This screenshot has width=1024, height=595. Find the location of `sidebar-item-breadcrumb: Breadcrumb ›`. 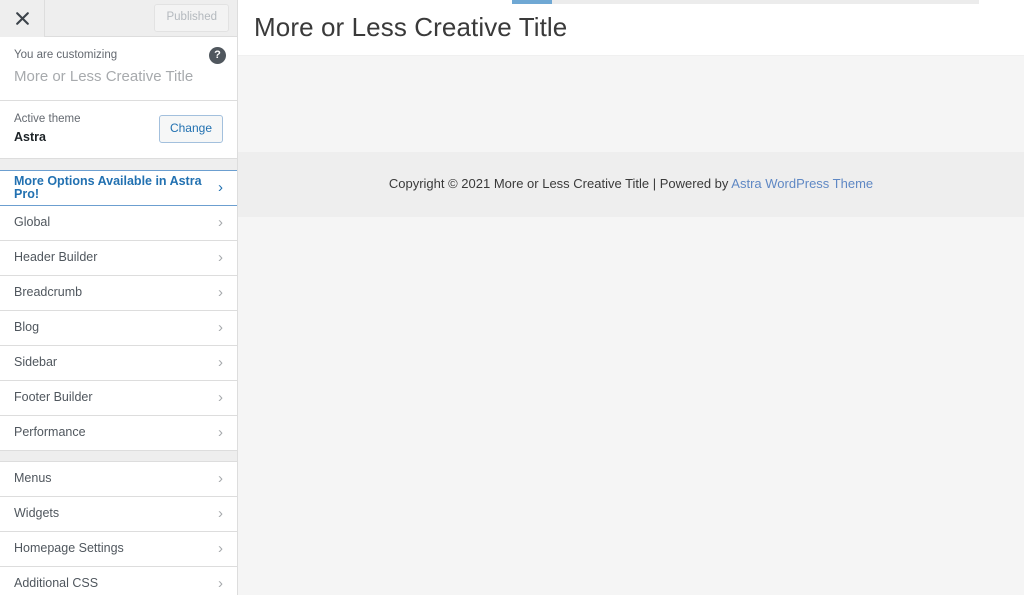

sidebar-item-breadcrumb: Breadcrumb › is located at coordinates (118, 293).